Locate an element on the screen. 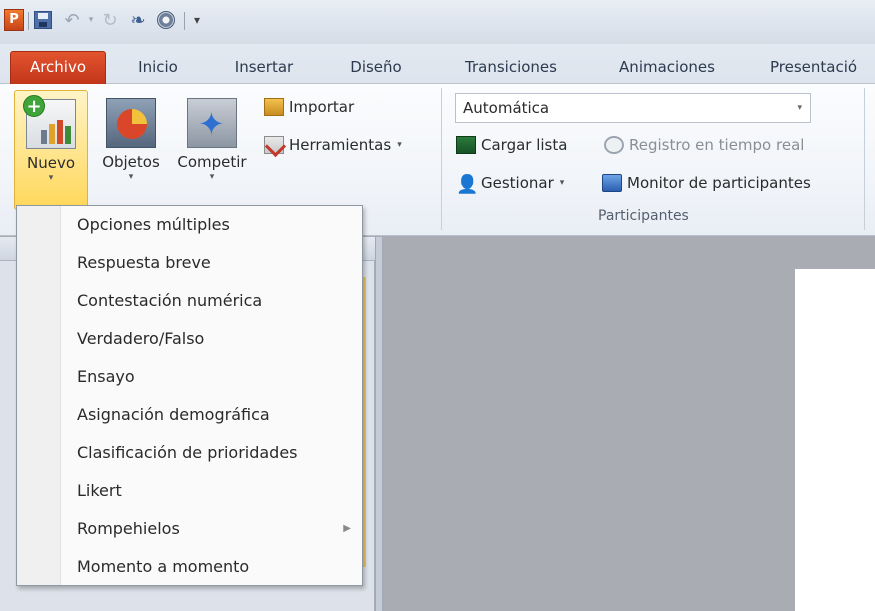 The width and height of the screenshot is (875, 611). menu-item-verdadero-falso: Verdadero/Falso is located at coordinates (217, 339).